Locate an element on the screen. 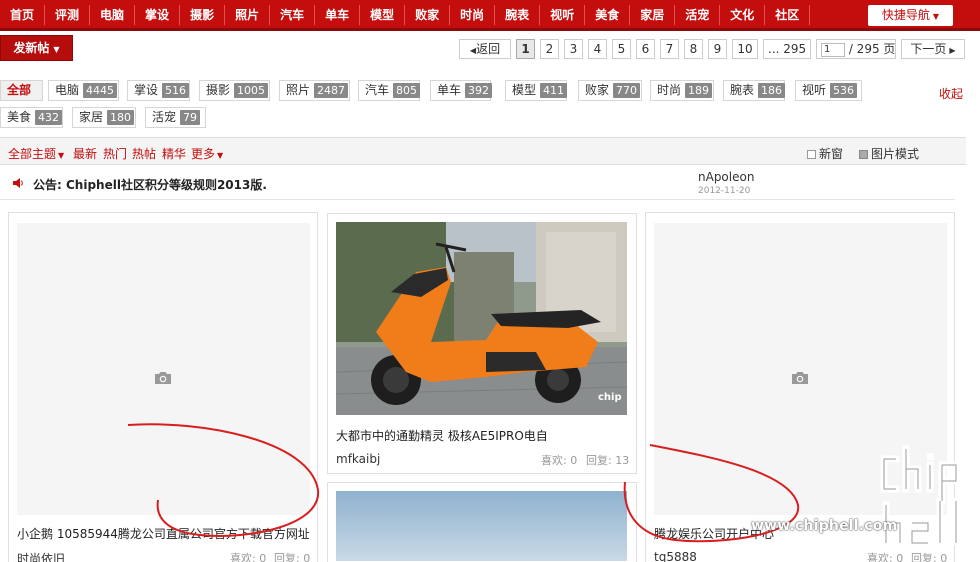 The image size is (980, 562). filter-hot-posts: 热帖 is located at coordinates (144, 153).